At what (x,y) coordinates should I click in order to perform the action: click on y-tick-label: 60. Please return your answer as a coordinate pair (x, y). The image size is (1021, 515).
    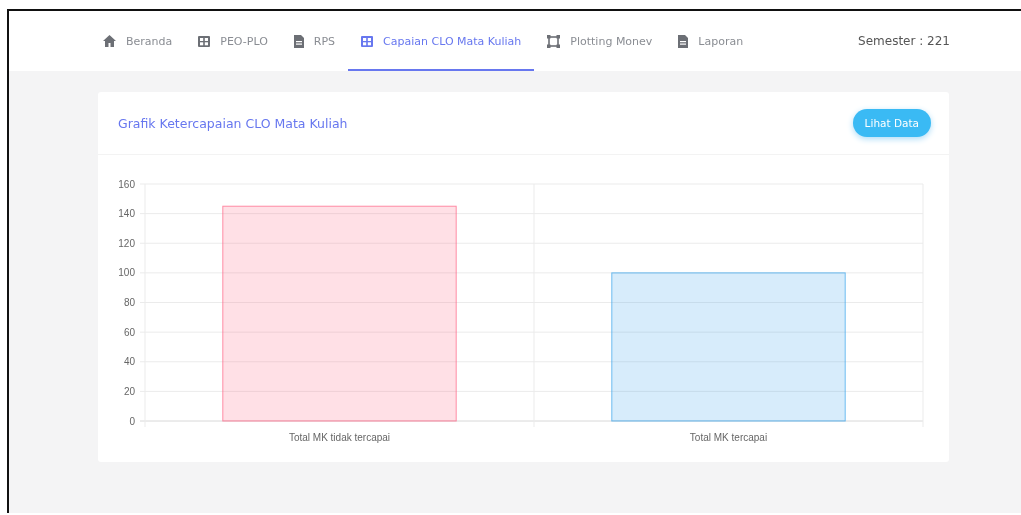
    Looking at the image, I should click on (129, 332).